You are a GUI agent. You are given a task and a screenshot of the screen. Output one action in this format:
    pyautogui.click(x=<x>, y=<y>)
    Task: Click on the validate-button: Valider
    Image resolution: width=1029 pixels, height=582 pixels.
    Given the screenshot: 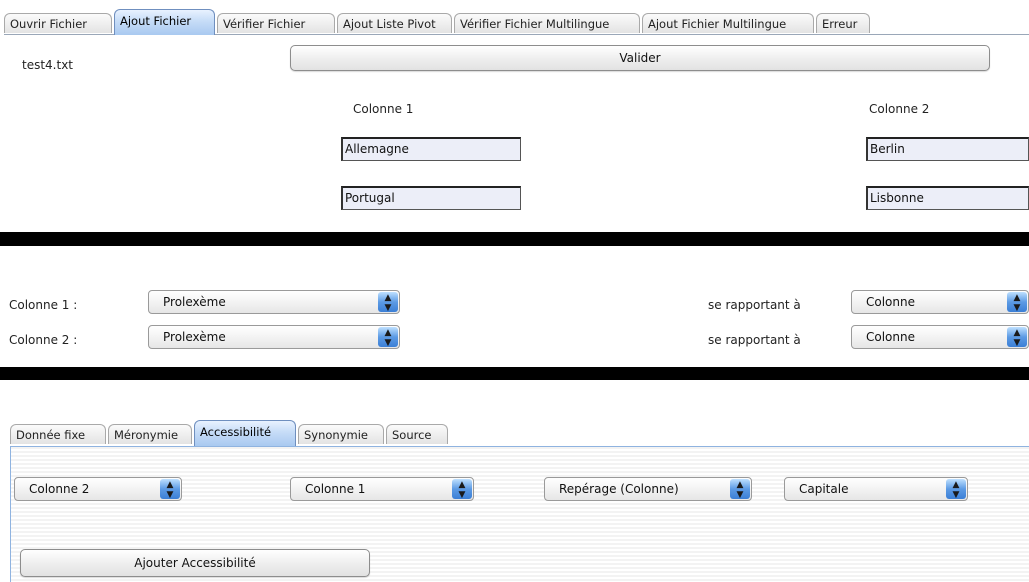 What is the action you would take?
    pyautogui.click(x=640, y=58)
    